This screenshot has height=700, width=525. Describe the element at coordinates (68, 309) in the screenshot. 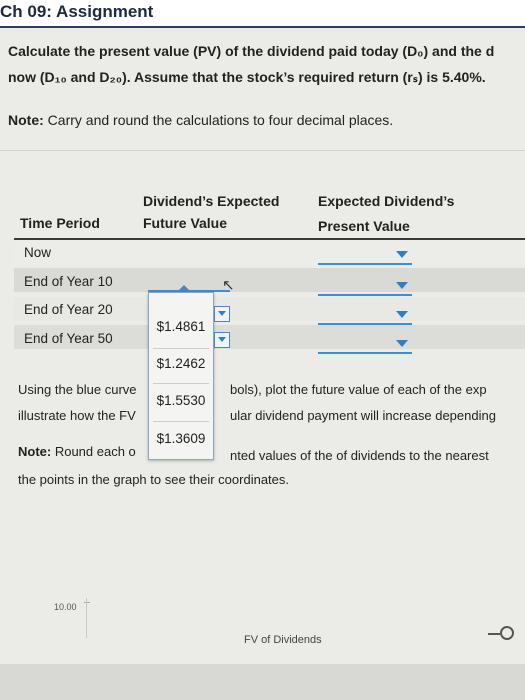

I see `row-label-year20: End of Year 20` at that location.